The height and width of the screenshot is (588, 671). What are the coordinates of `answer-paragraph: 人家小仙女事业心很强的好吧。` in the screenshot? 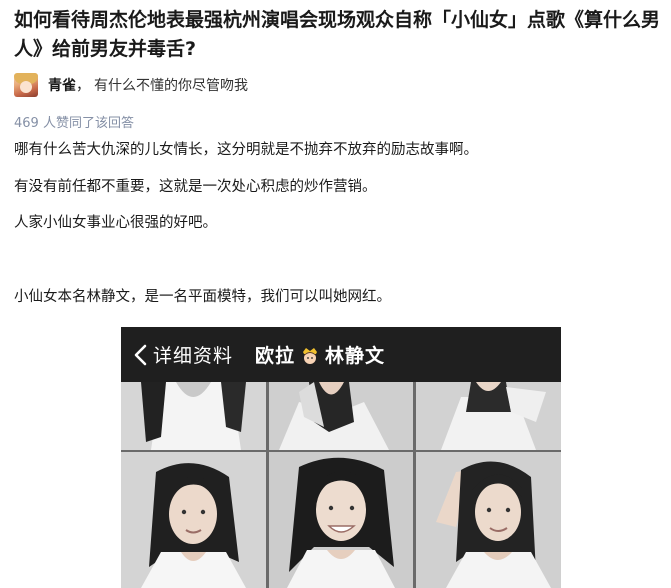 It's located at (115, 223).